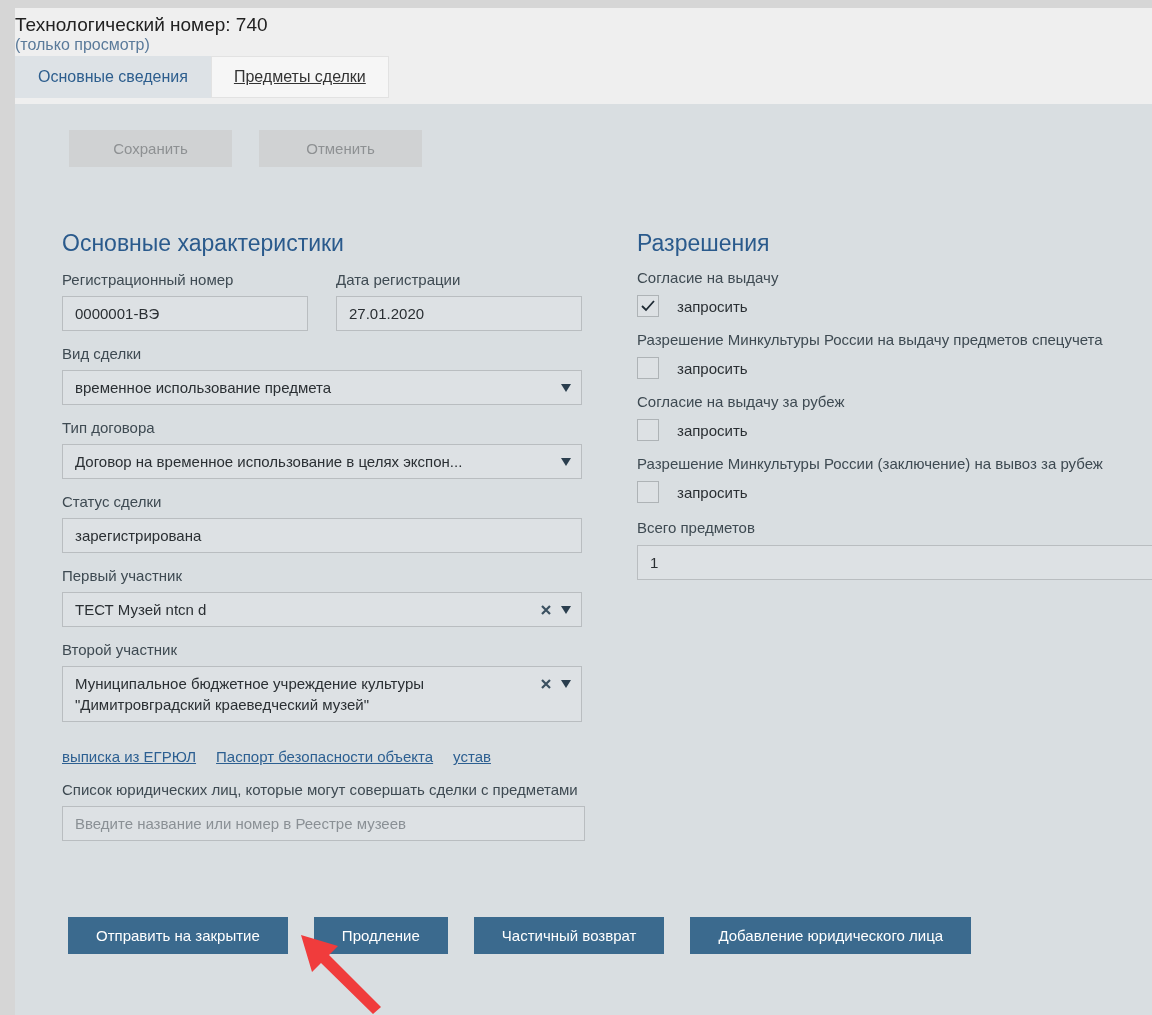 This screenshot has width=1152, height=1015. What do you see at coordinates (459, 313) in the screenshot?
I see `text-field: 27.01.2020` at bounding box center [459, 313].